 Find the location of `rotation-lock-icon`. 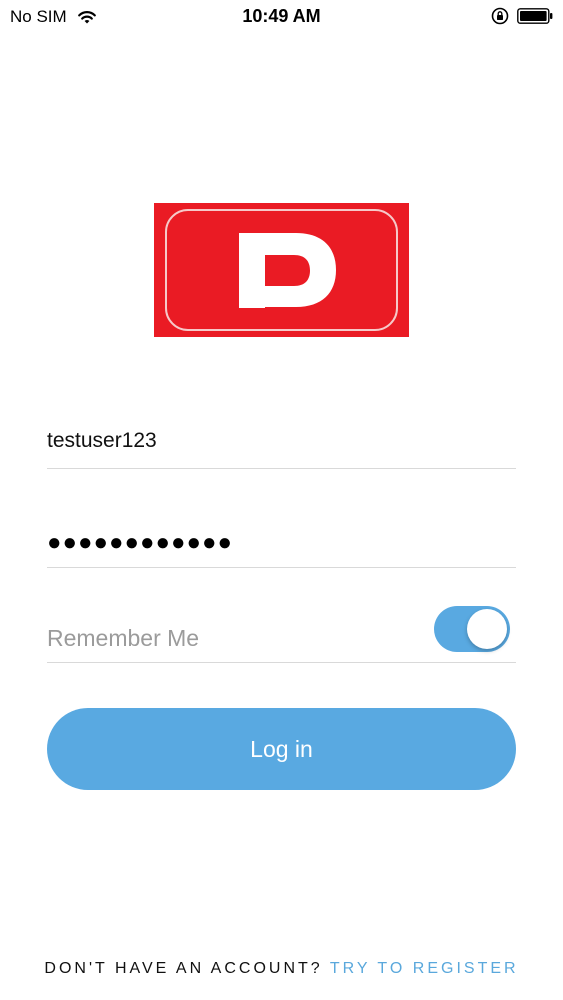

rotation-lock-icon is located at coordinates (500, 16).